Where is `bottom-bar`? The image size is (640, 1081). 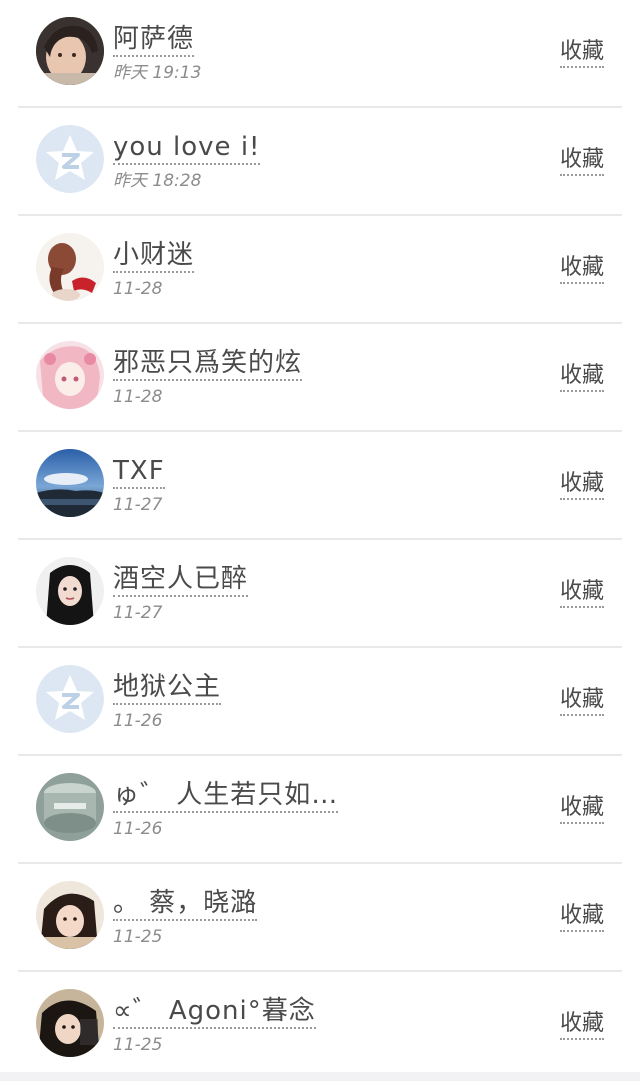 bottom-bar is located at coordinates (320, 1076).